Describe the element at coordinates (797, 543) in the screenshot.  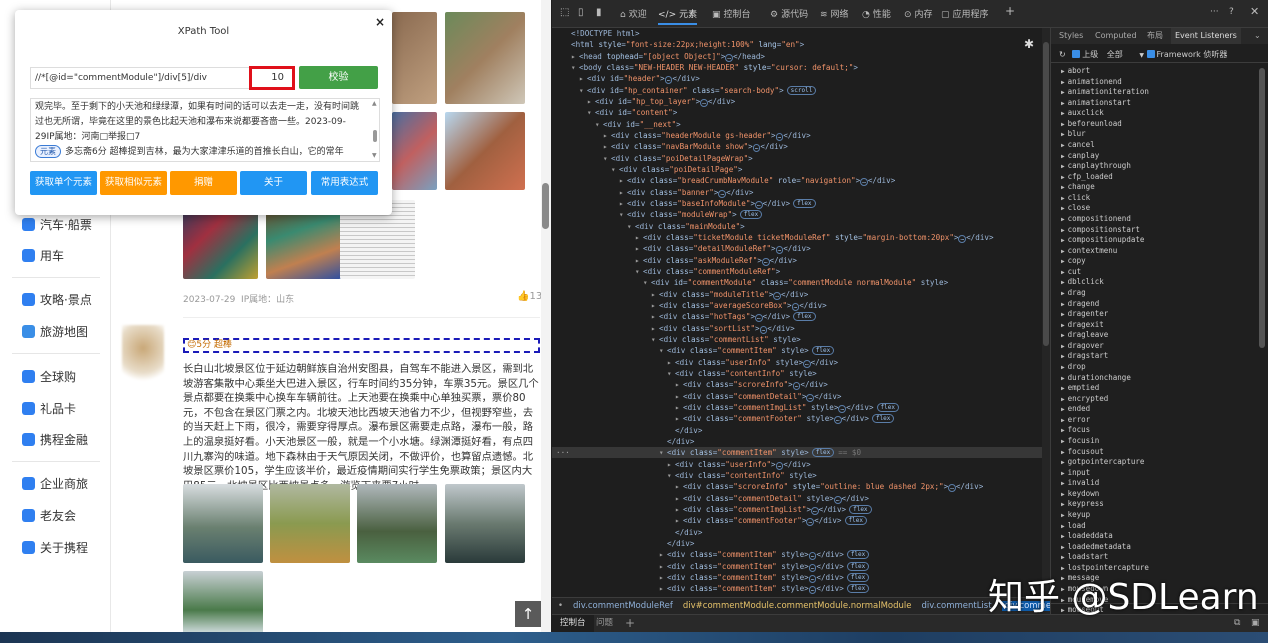
I see `dom-node: </div>` at that location.